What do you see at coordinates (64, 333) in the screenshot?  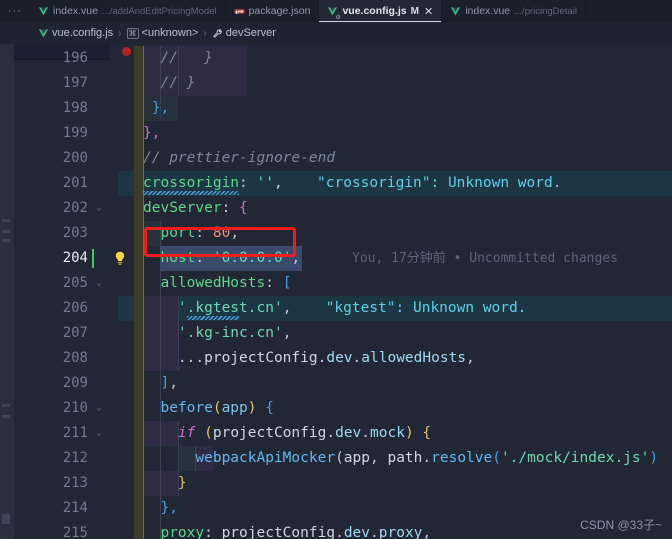 I see `line-number: 207` at bounding box center [64, 333].